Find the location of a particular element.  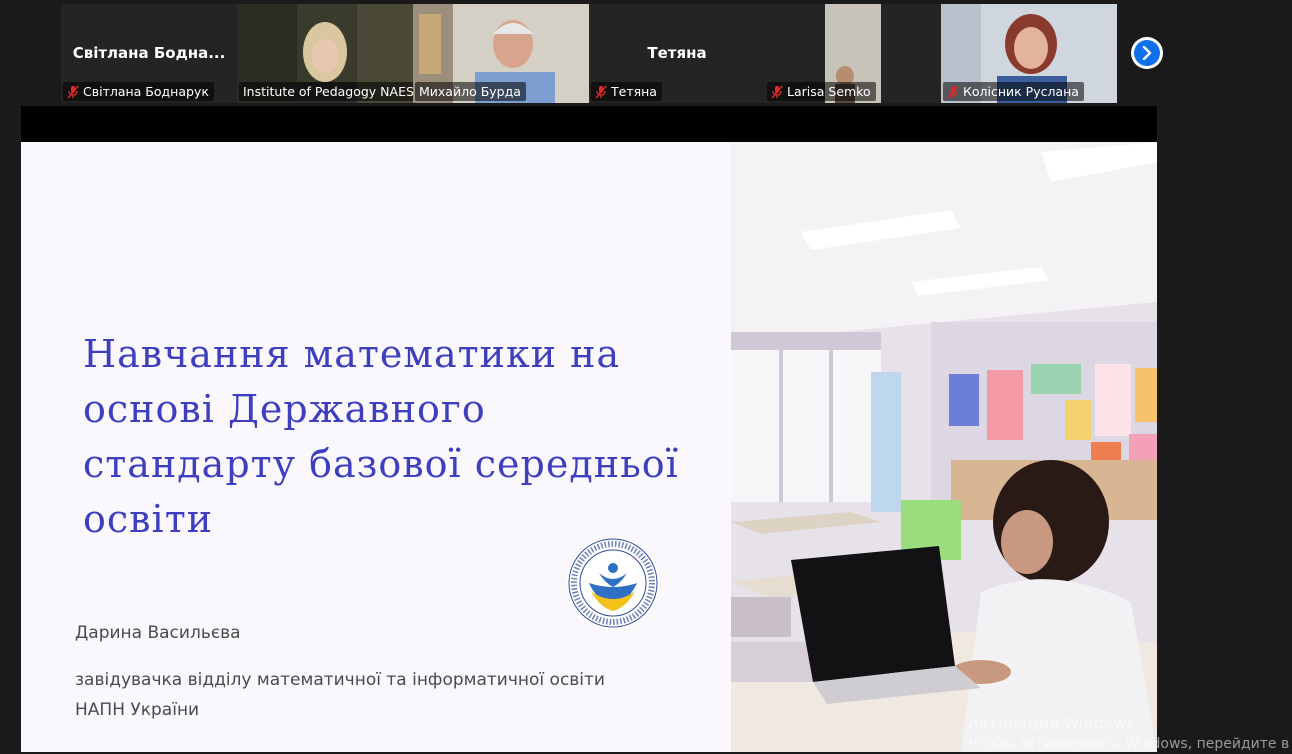

participant-tile: Михайло Бурда is located at coordinates (501, 53).